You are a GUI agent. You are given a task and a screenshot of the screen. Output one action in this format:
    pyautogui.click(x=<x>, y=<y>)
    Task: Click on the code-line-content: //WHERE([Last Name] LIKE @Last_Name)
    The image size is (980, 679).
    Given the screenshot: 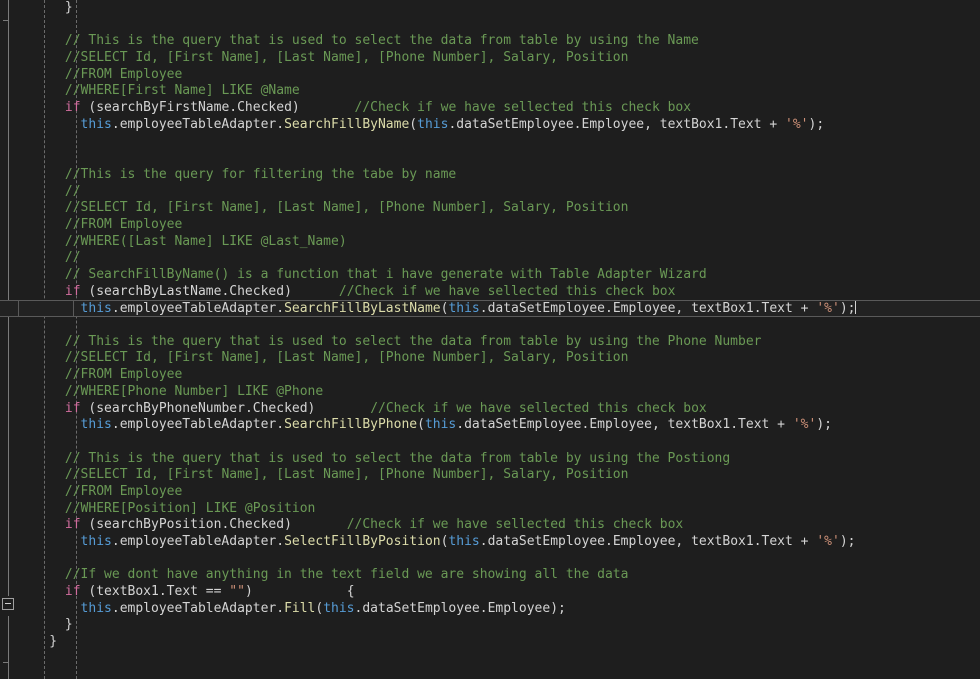 What is the action you would take?
    pyautogui.click(x=182, y=241)
    